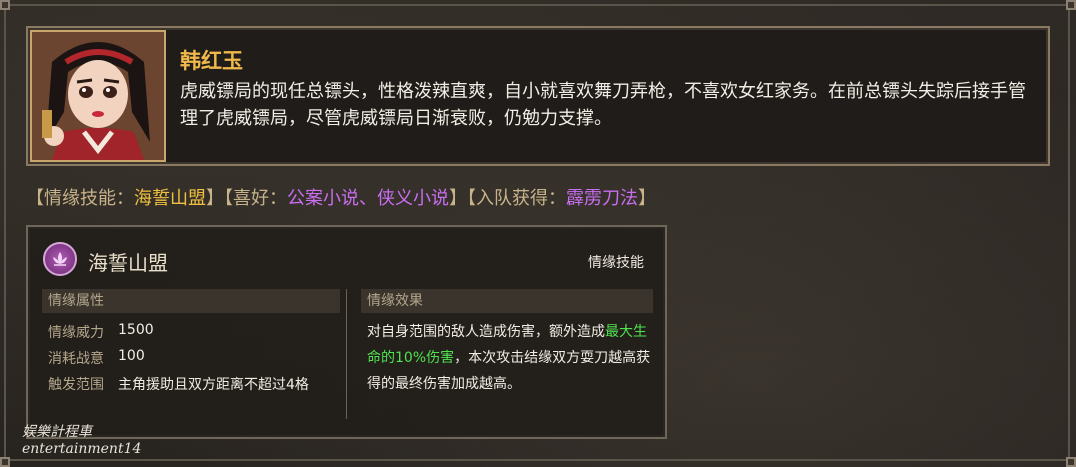 The image size is (1076, 467). What do you see at coordinates (346, 354) in the screenshot?
I see `divider` at bounding box center [346, 354].